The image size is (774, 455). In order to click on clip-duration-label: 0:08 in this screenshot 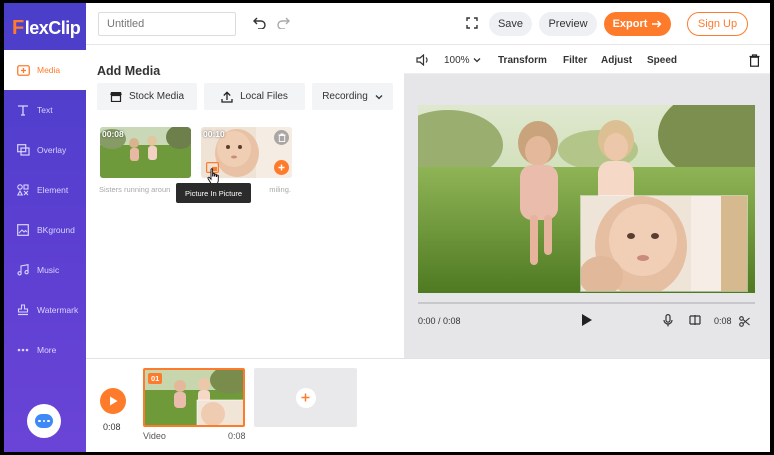, I will do `click(237, 436)`.